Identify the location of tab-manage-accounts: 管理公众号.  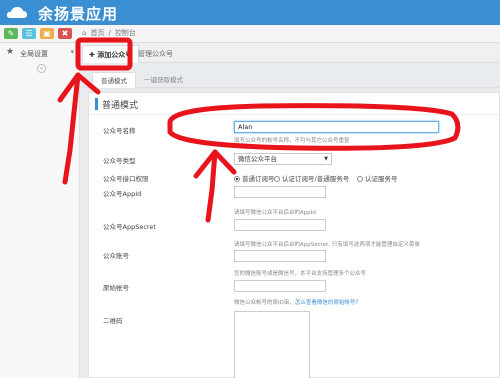
(155, 54).